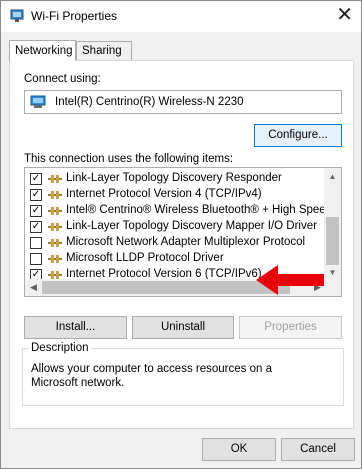 This screenshot has width=362, height=469. I want to click on scroll-up-icon: ▲, so click(332, 176).